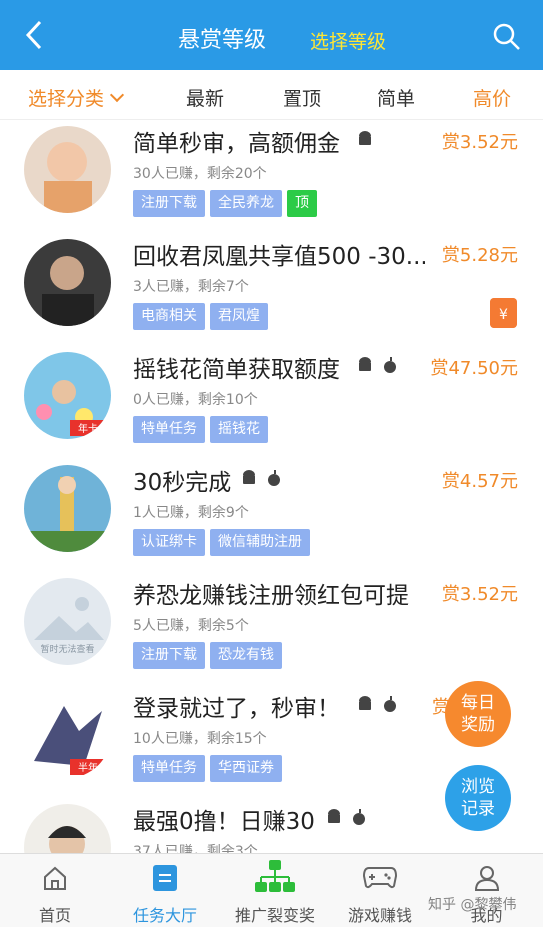 The width and height of the screenshot is (543, 928). I want to click on select-level-button: 选择等级, so click(348, 40).